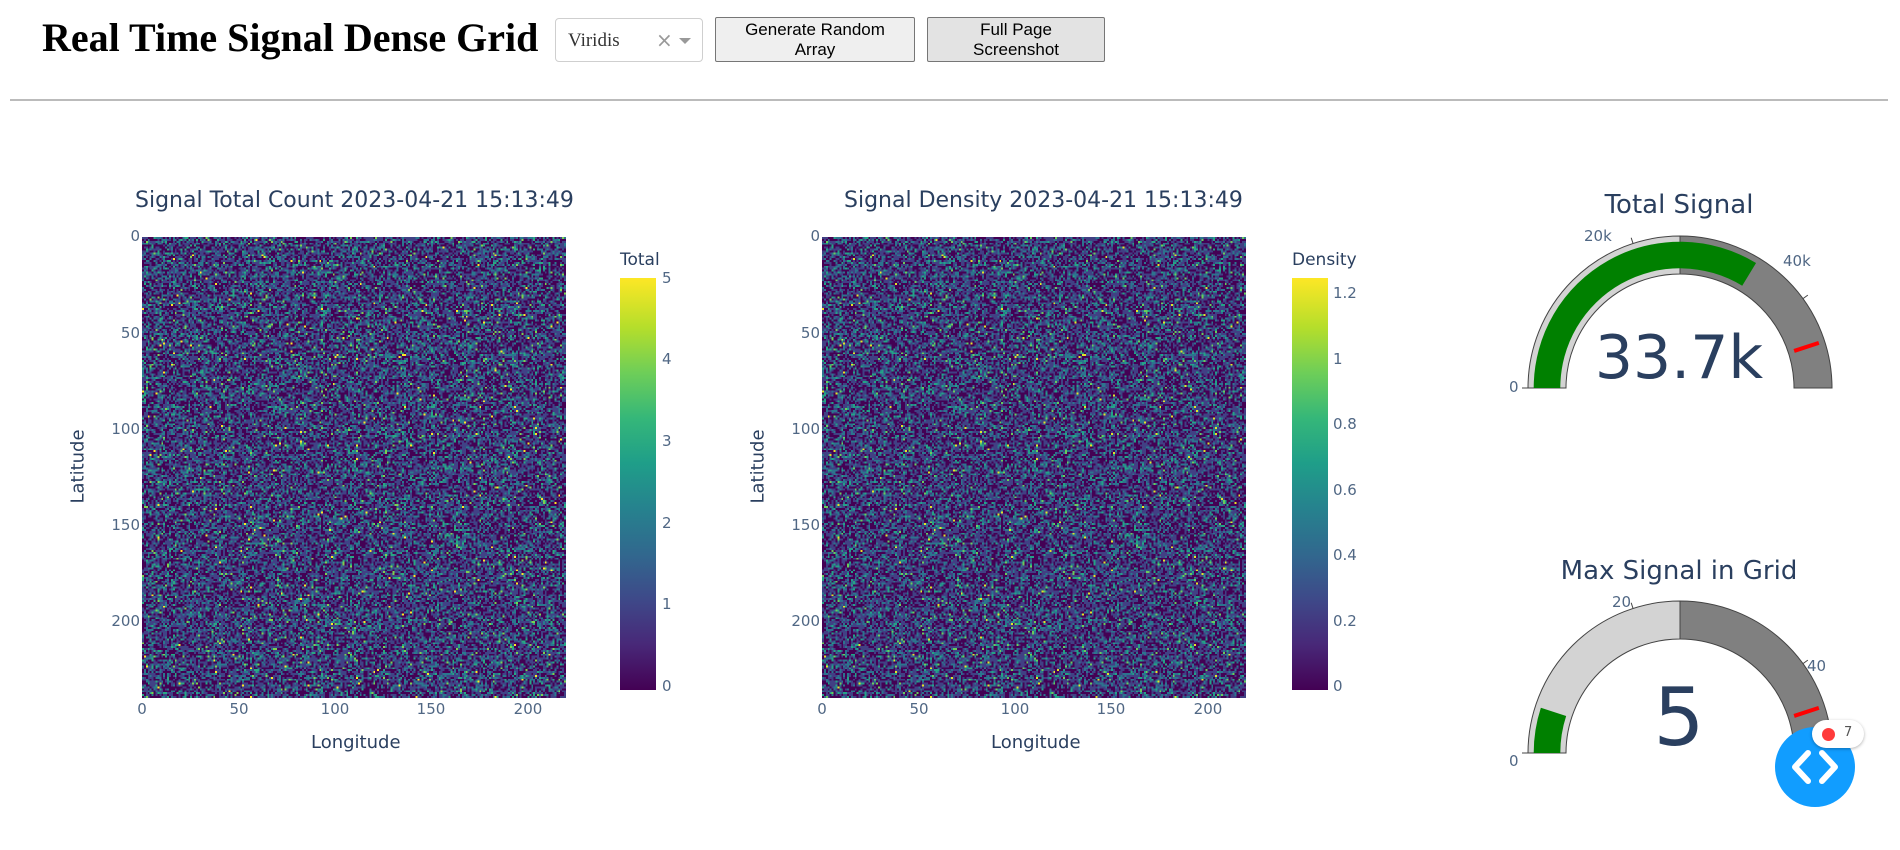 The image size is (1900, 850). Describe the element at coordinates (1679, 571) in the screenshot. I see `gauge-title: Max Signal in Grid` at that location.